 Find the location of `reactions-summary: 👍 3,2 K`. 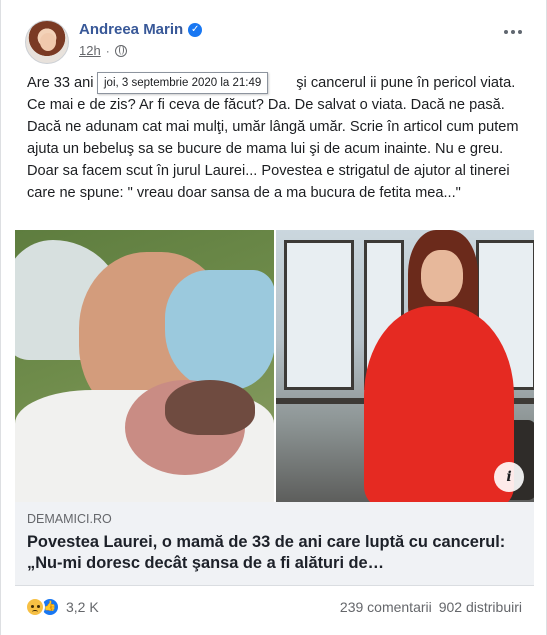

reactions-summary: 👍 3,2 K is located at coordinates (62, 607).